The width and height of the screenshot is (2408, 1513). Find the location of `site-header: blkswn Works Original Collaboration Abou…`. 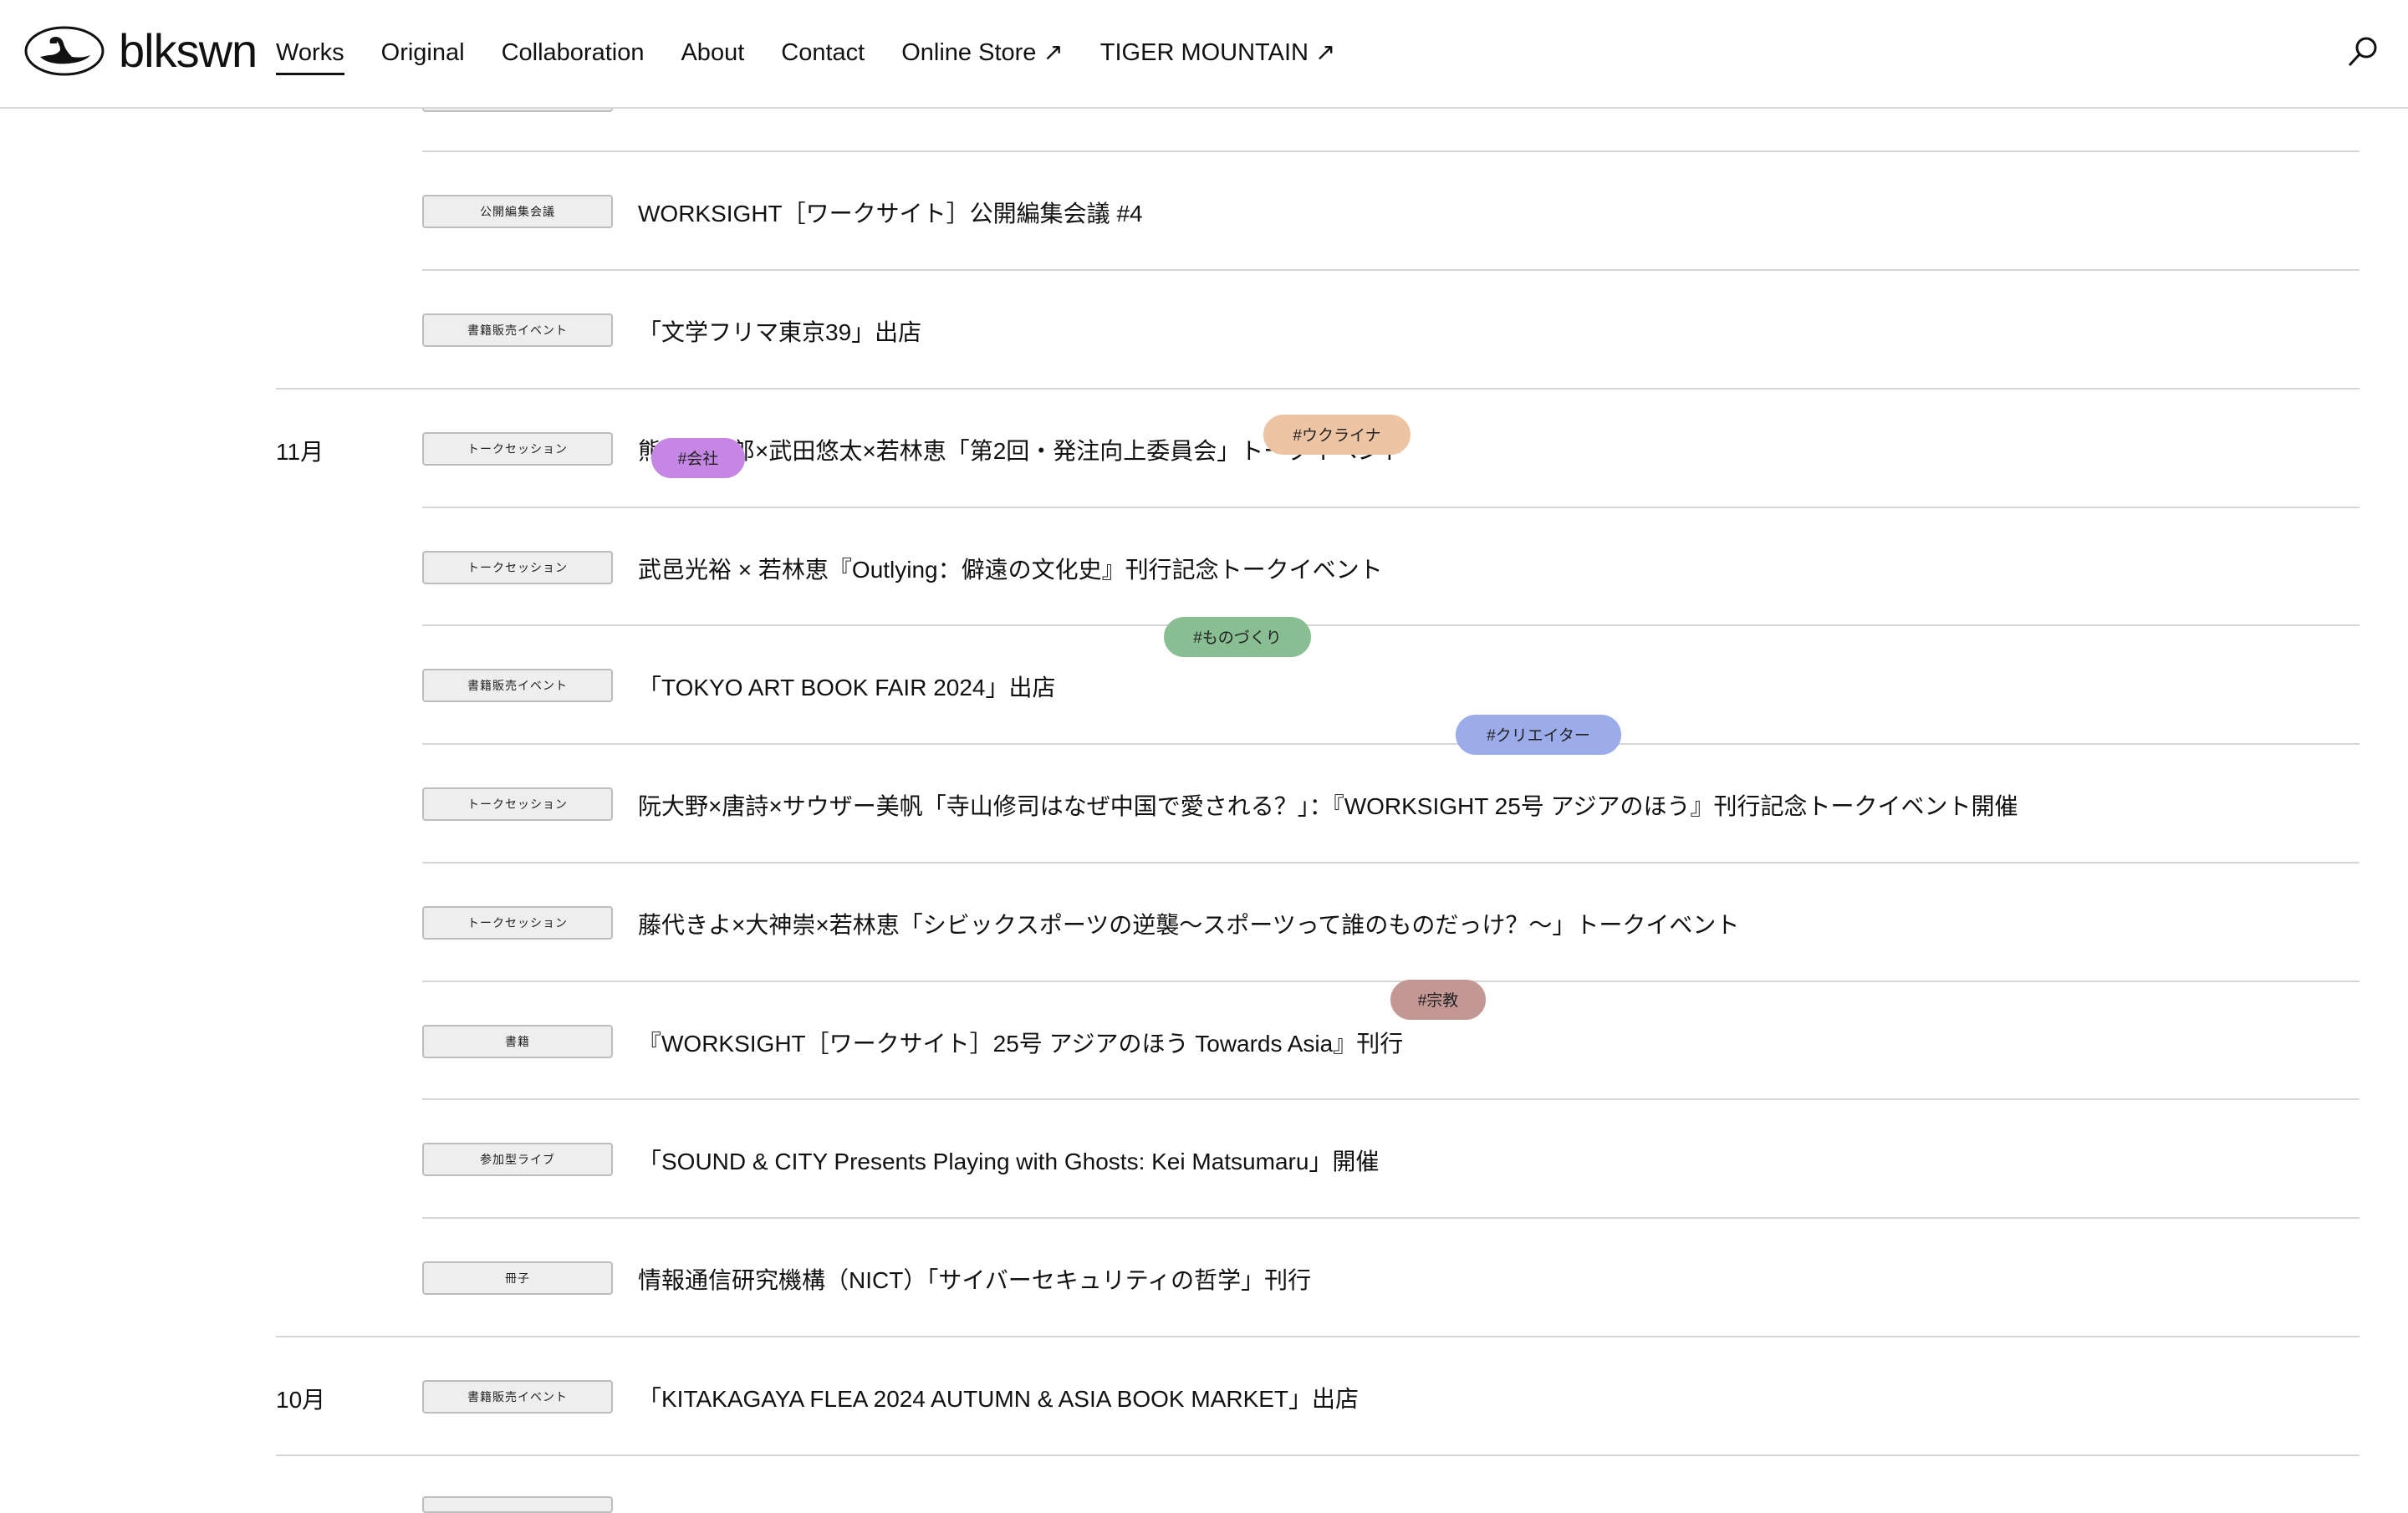

site-header: blkswn Works Original Collaboration Abou… is located at coordinates (1204, 54).